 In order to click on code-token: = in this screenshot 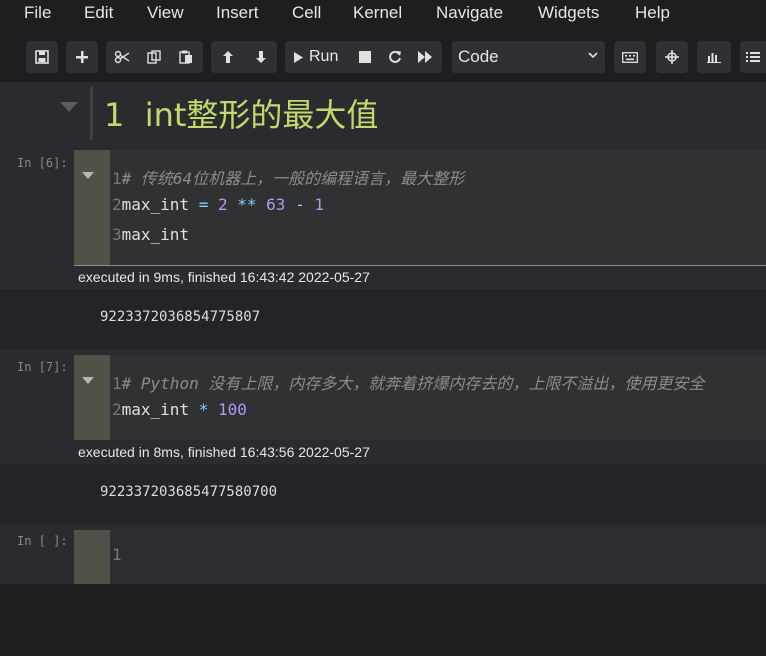, I will do `click(203, 204)`.